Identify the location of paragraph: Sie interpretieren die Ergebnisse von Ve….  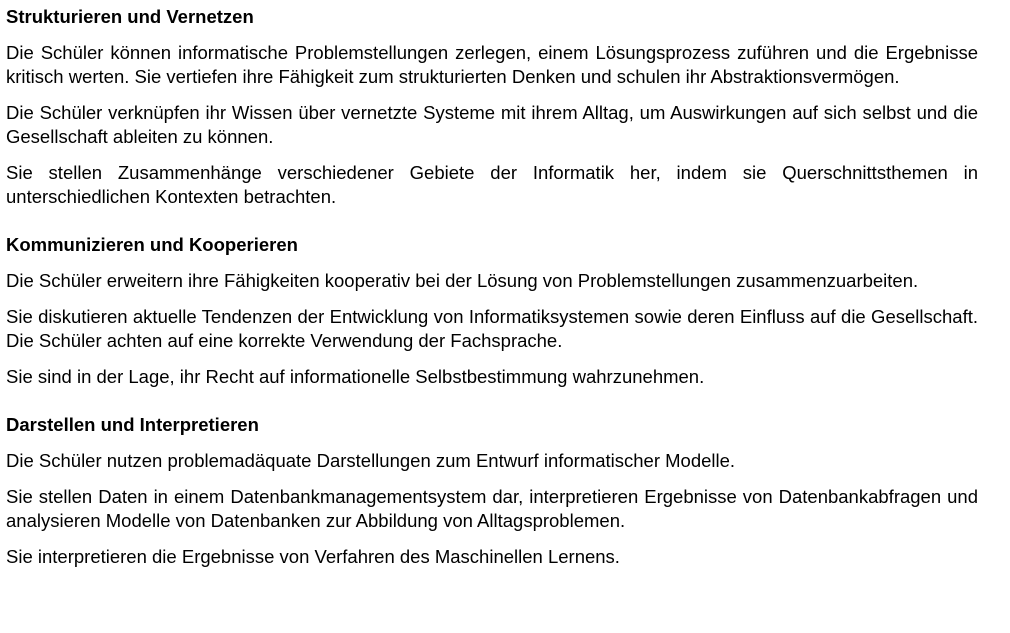
(313, 556).